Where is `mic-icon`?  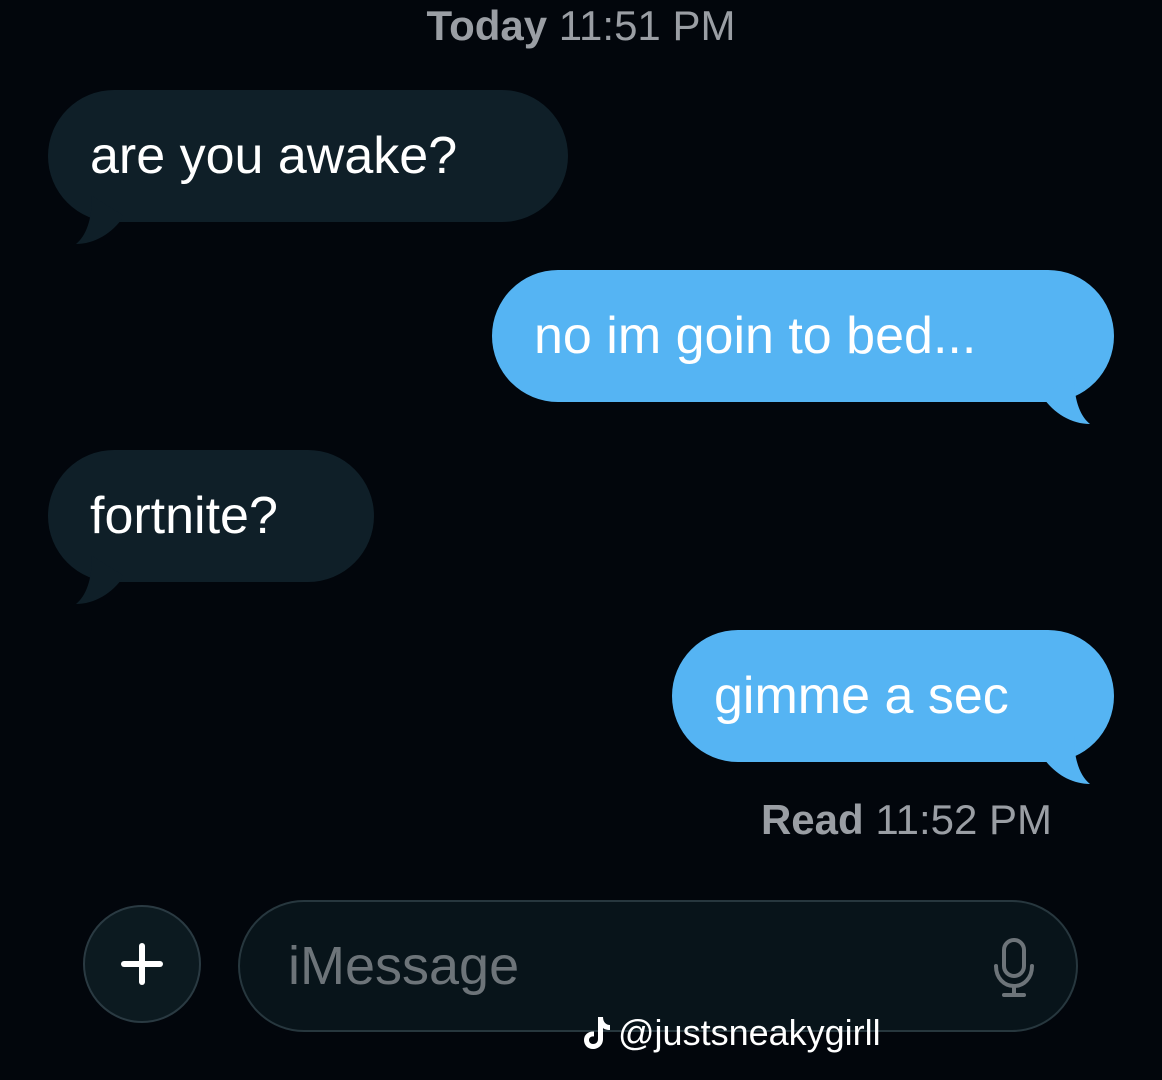
mic-icon is located at coordinates (1014, 968).